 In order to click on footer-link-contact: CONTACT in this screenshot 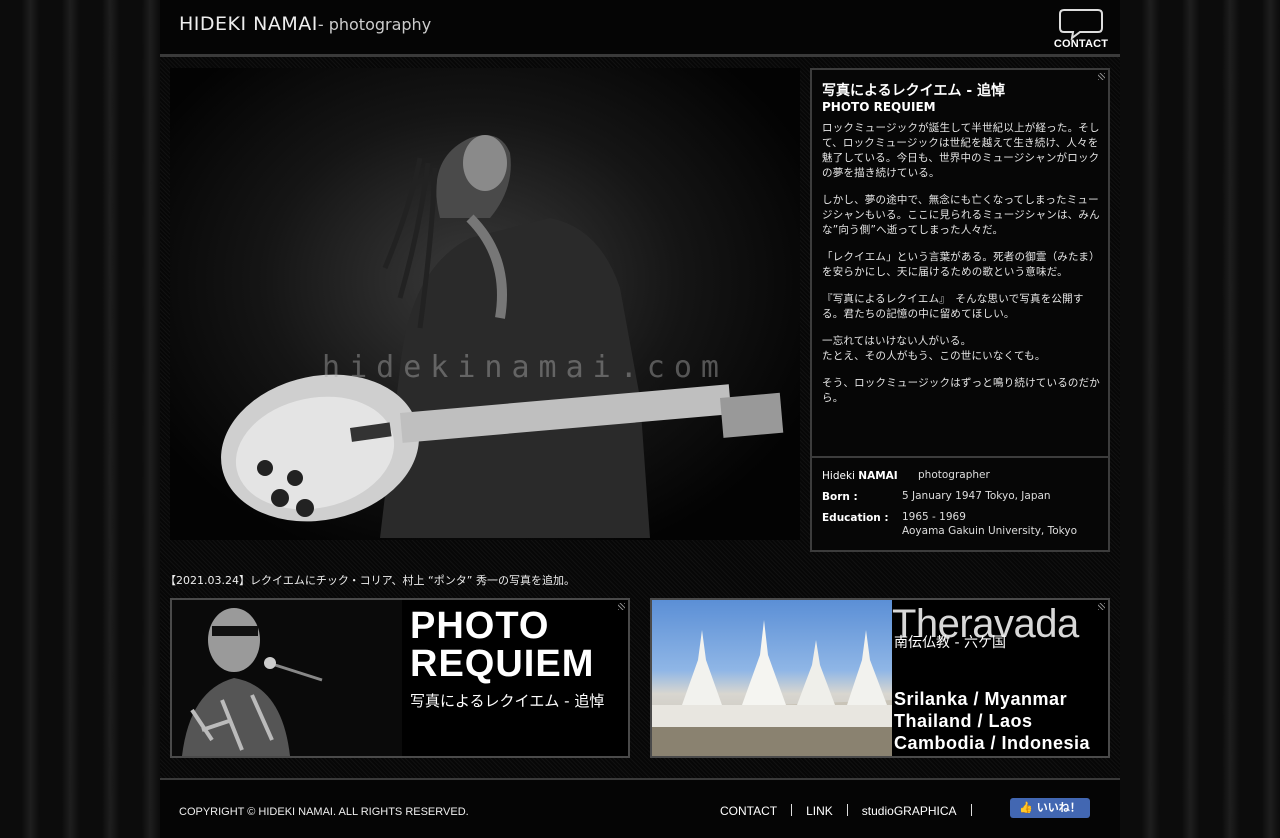, I will do `click(748, 811)`.